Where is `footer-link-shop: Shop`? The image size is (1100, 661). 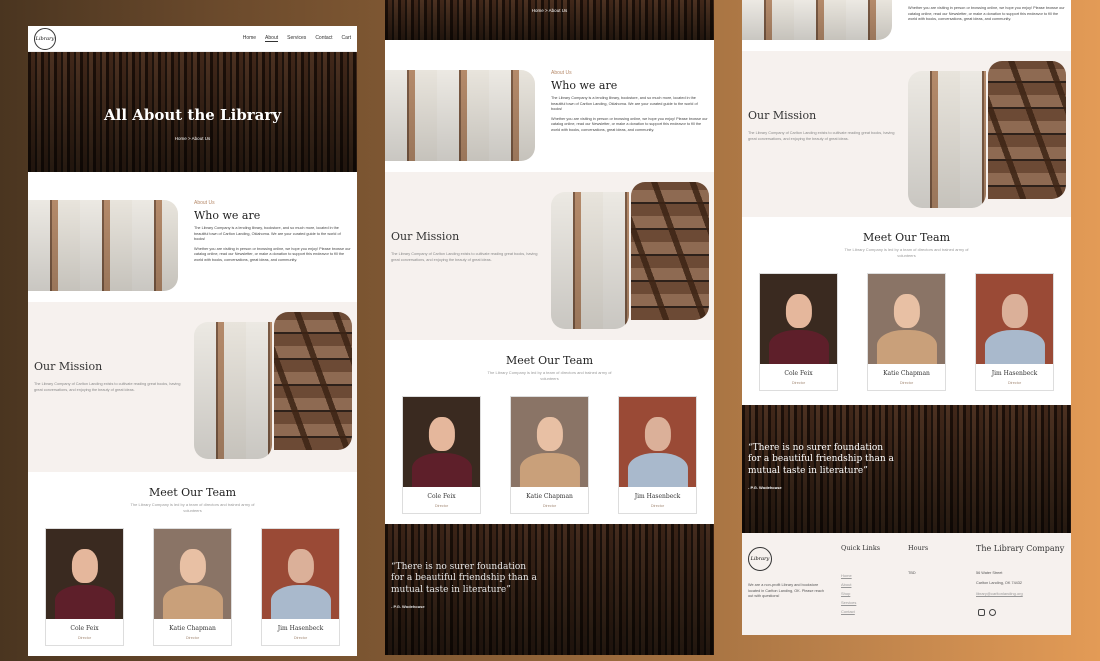 footer-link-shop: Shop is located at coordinates (845, 593).